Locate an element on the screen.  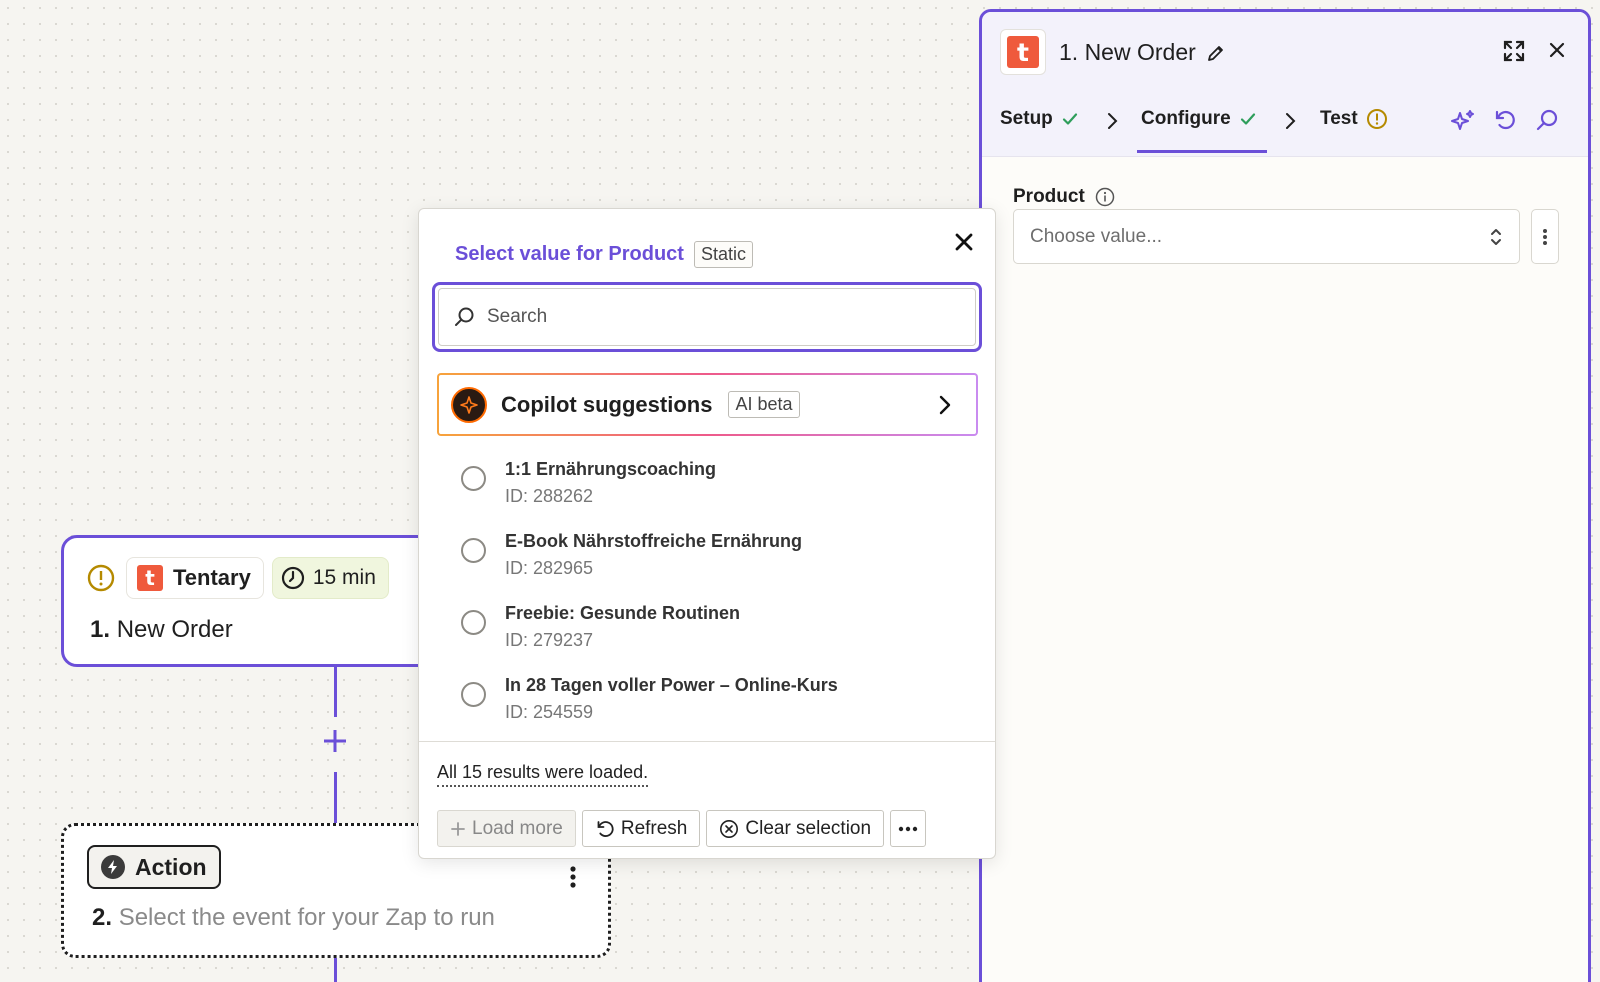
clear-selection-button: Clear selection is located at coordinates (795, 828).